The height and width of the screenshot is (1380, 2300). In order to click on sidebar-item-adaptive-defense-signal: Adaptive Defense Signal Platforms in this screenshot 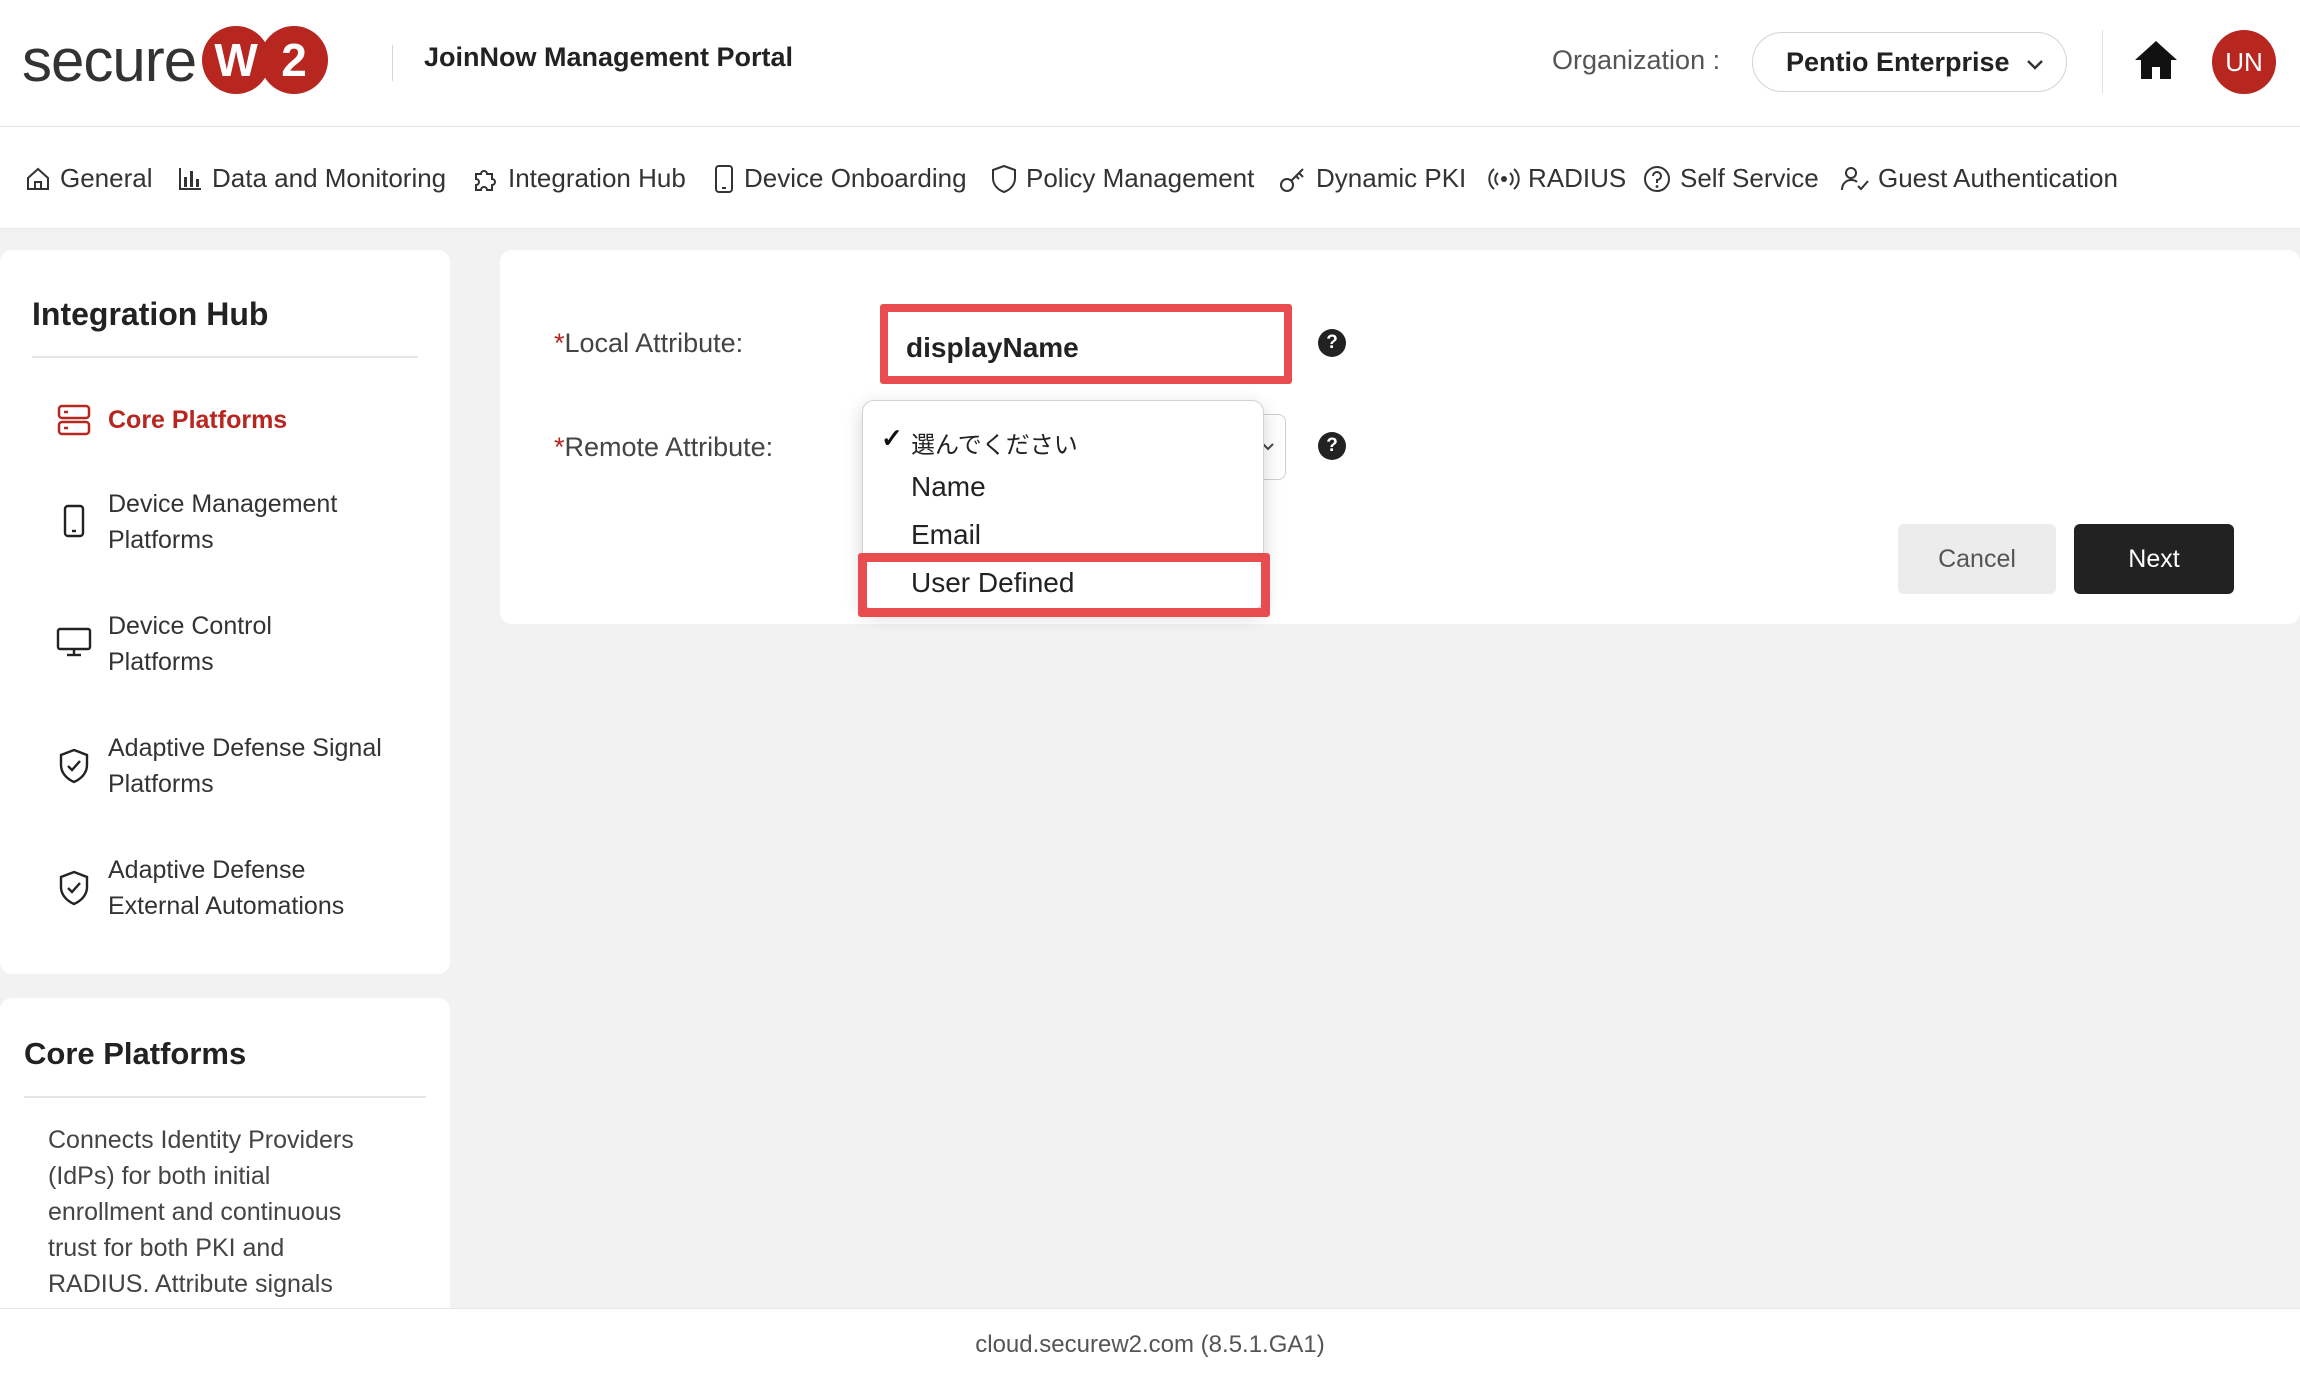, I will do `click(231, 766)`.